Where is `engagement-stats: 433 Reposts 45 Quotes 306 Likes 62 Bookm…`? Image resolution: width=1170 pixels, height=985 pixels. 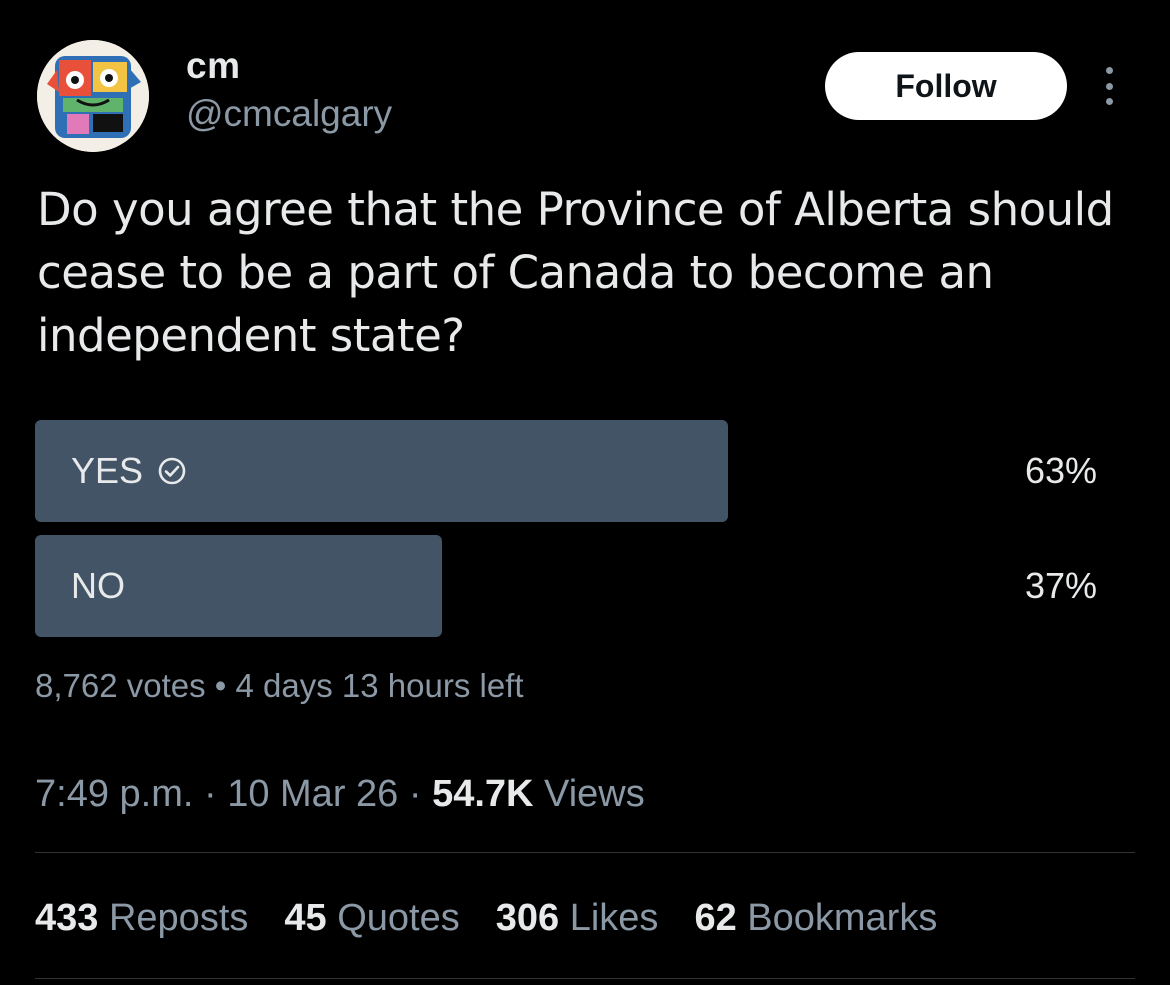
engagement-stats: 433 Reposts 45 Quotes 306 Likes 62 Bookm… is located at coordinates (504, 918).